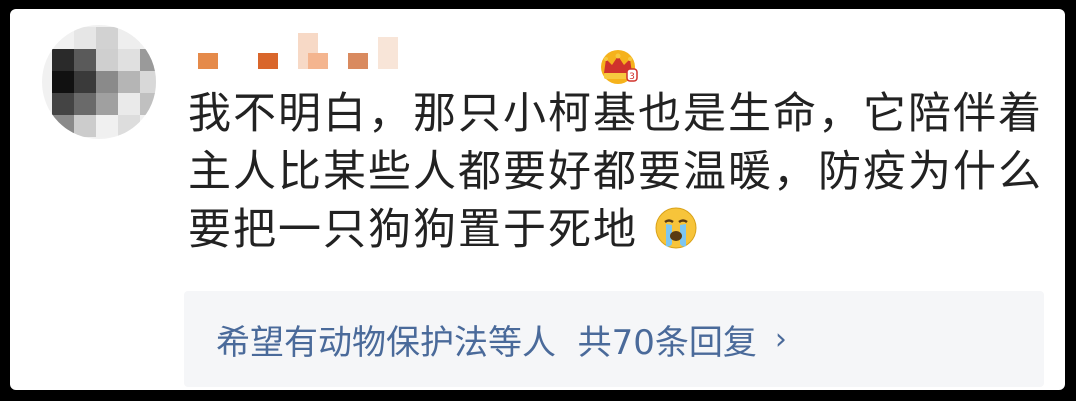  I want to click on reply-count: 共70条回复, so click(667, 342).